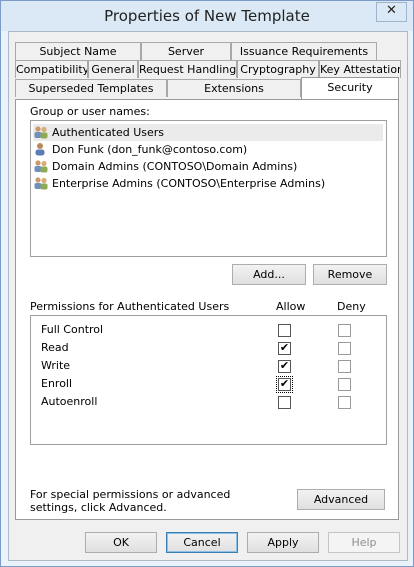 This screenshot has height=567, width=414. I want to click on deny-column-header: Deny, so click(351, 306).